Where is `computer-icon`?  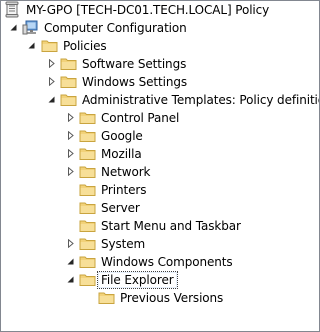
computer-icon is located at coordinates (30, 27).